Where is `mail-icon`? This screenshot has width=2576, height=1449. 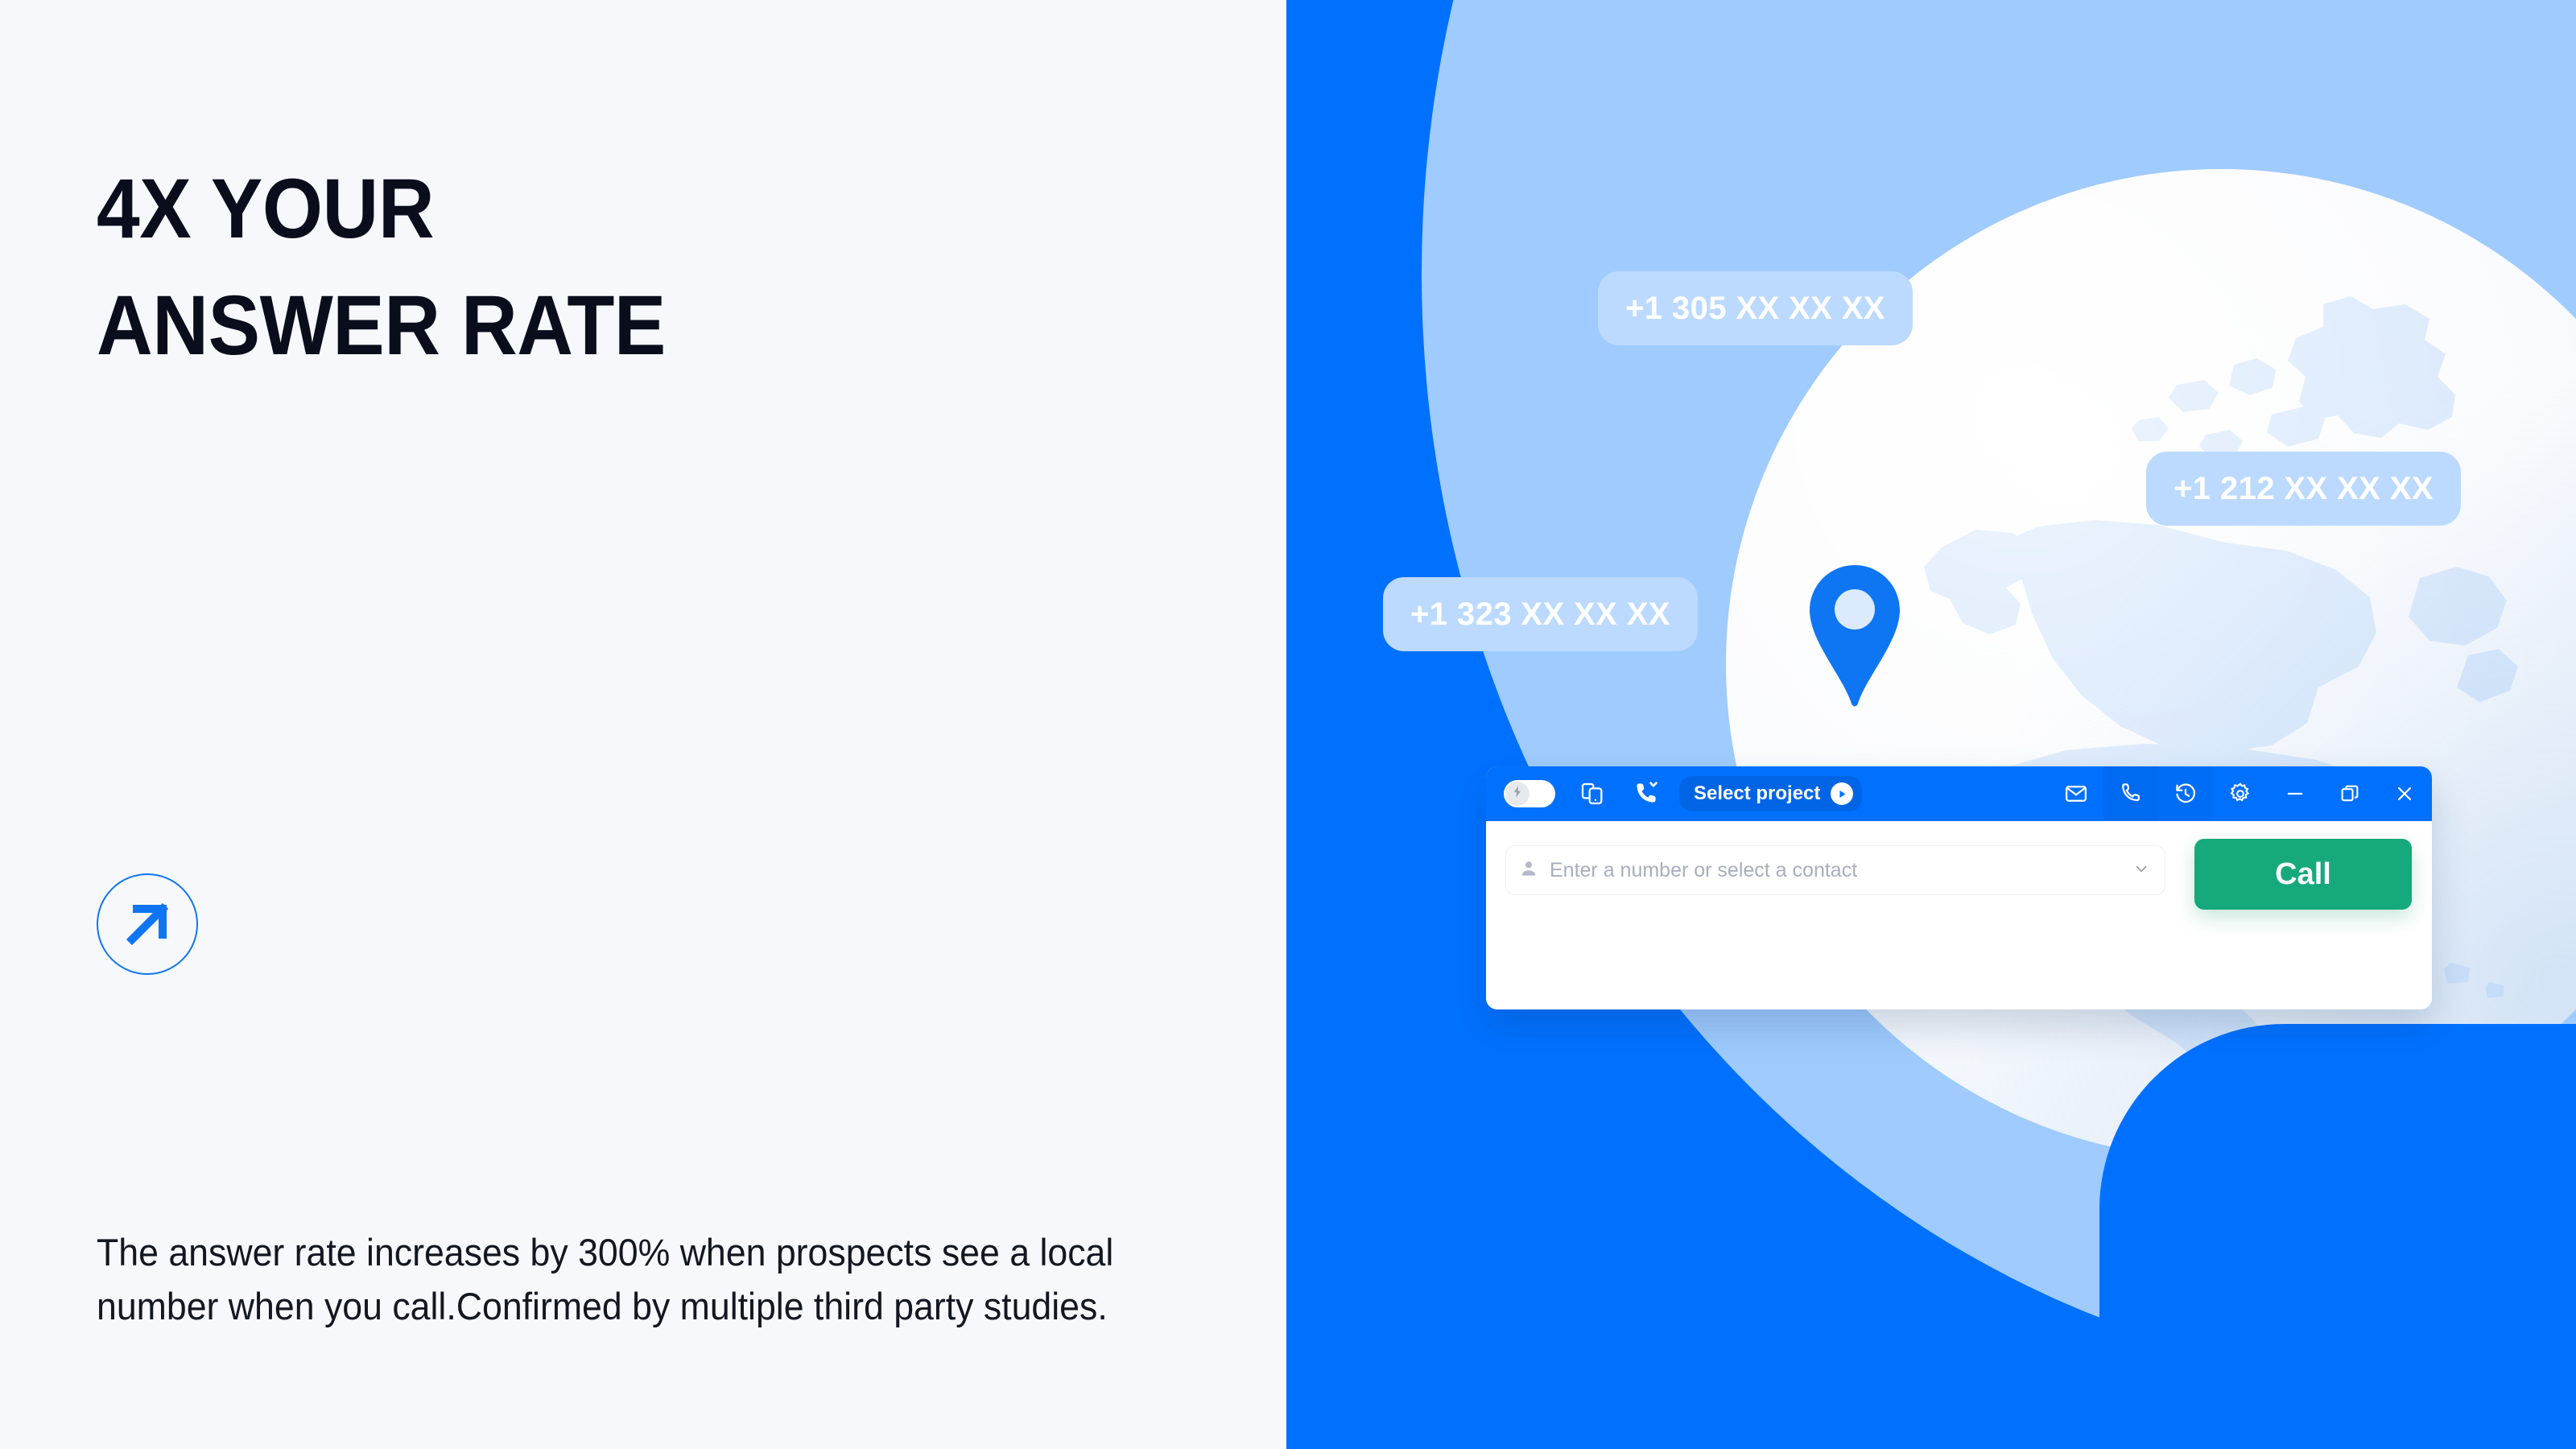 mail-icon is located at coordinates (2076, 793).